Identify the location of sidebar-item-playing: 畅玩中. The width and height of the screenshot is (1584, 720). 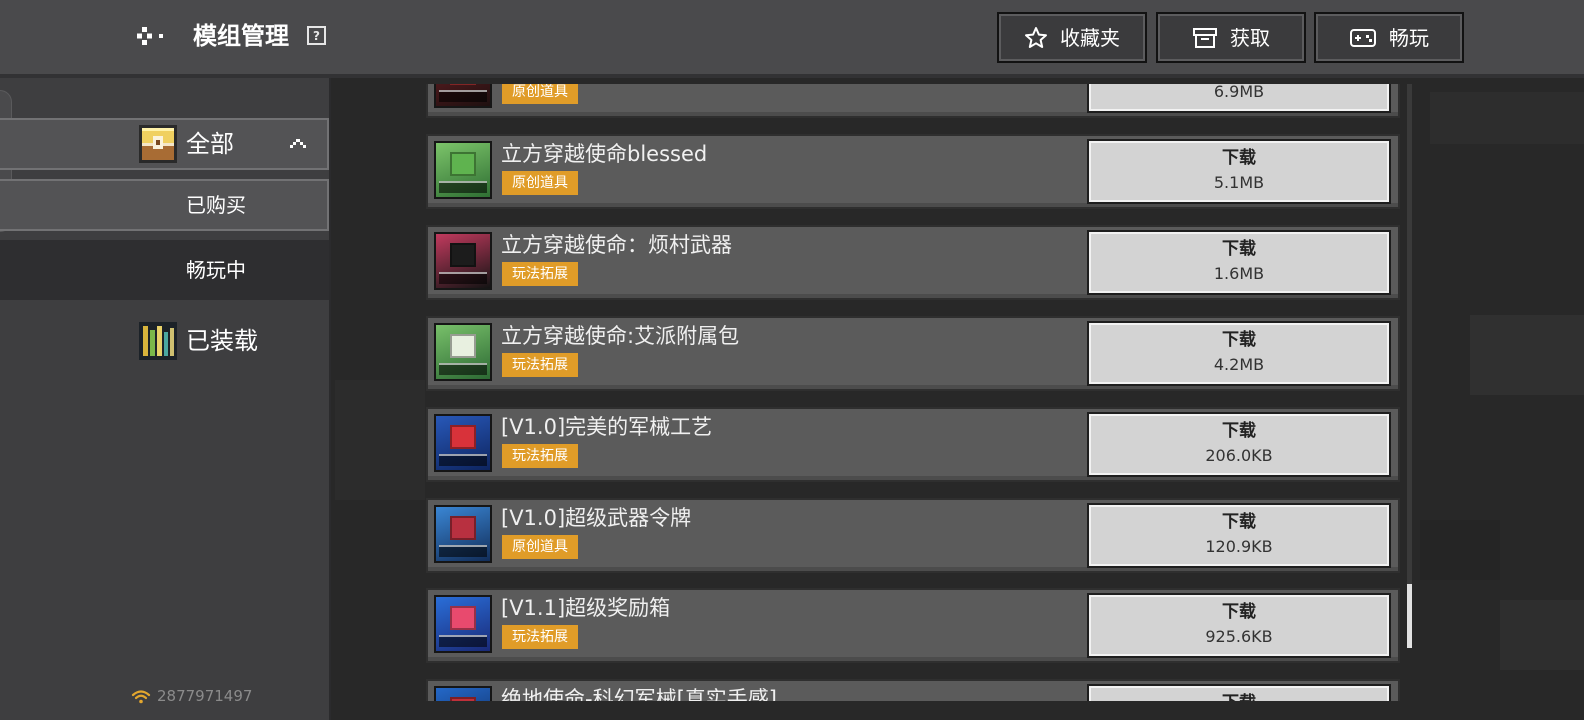
(164, 270).